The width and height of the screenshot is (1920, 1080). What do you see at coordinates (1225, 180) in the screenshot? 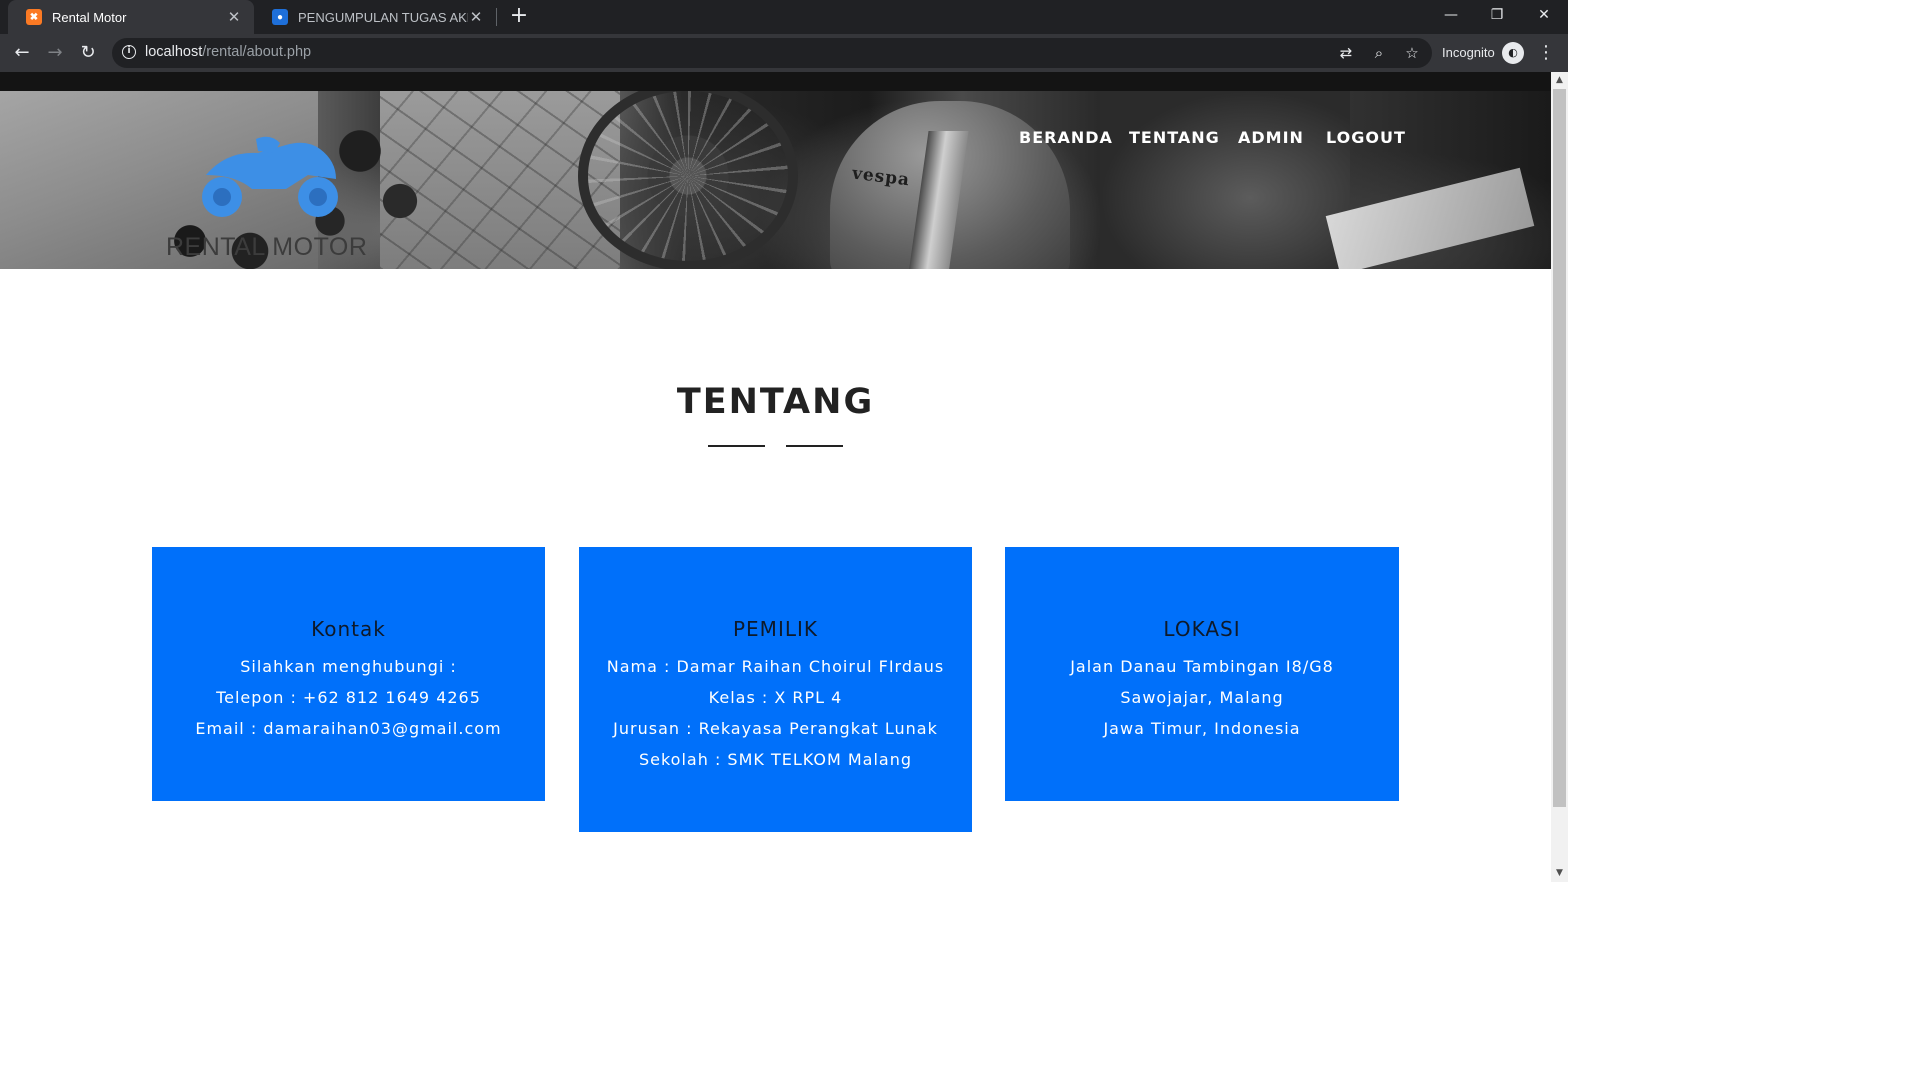
I see `hero-right-wall` at bounding box center [1225, 180].